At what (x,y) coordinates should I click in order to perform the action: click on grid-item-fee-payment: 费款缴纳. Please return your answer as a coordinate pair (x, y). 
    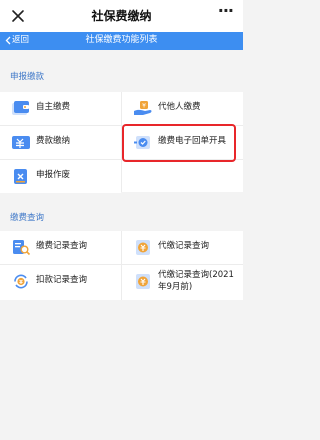
    Looking at the image, I should click on (60, 142).